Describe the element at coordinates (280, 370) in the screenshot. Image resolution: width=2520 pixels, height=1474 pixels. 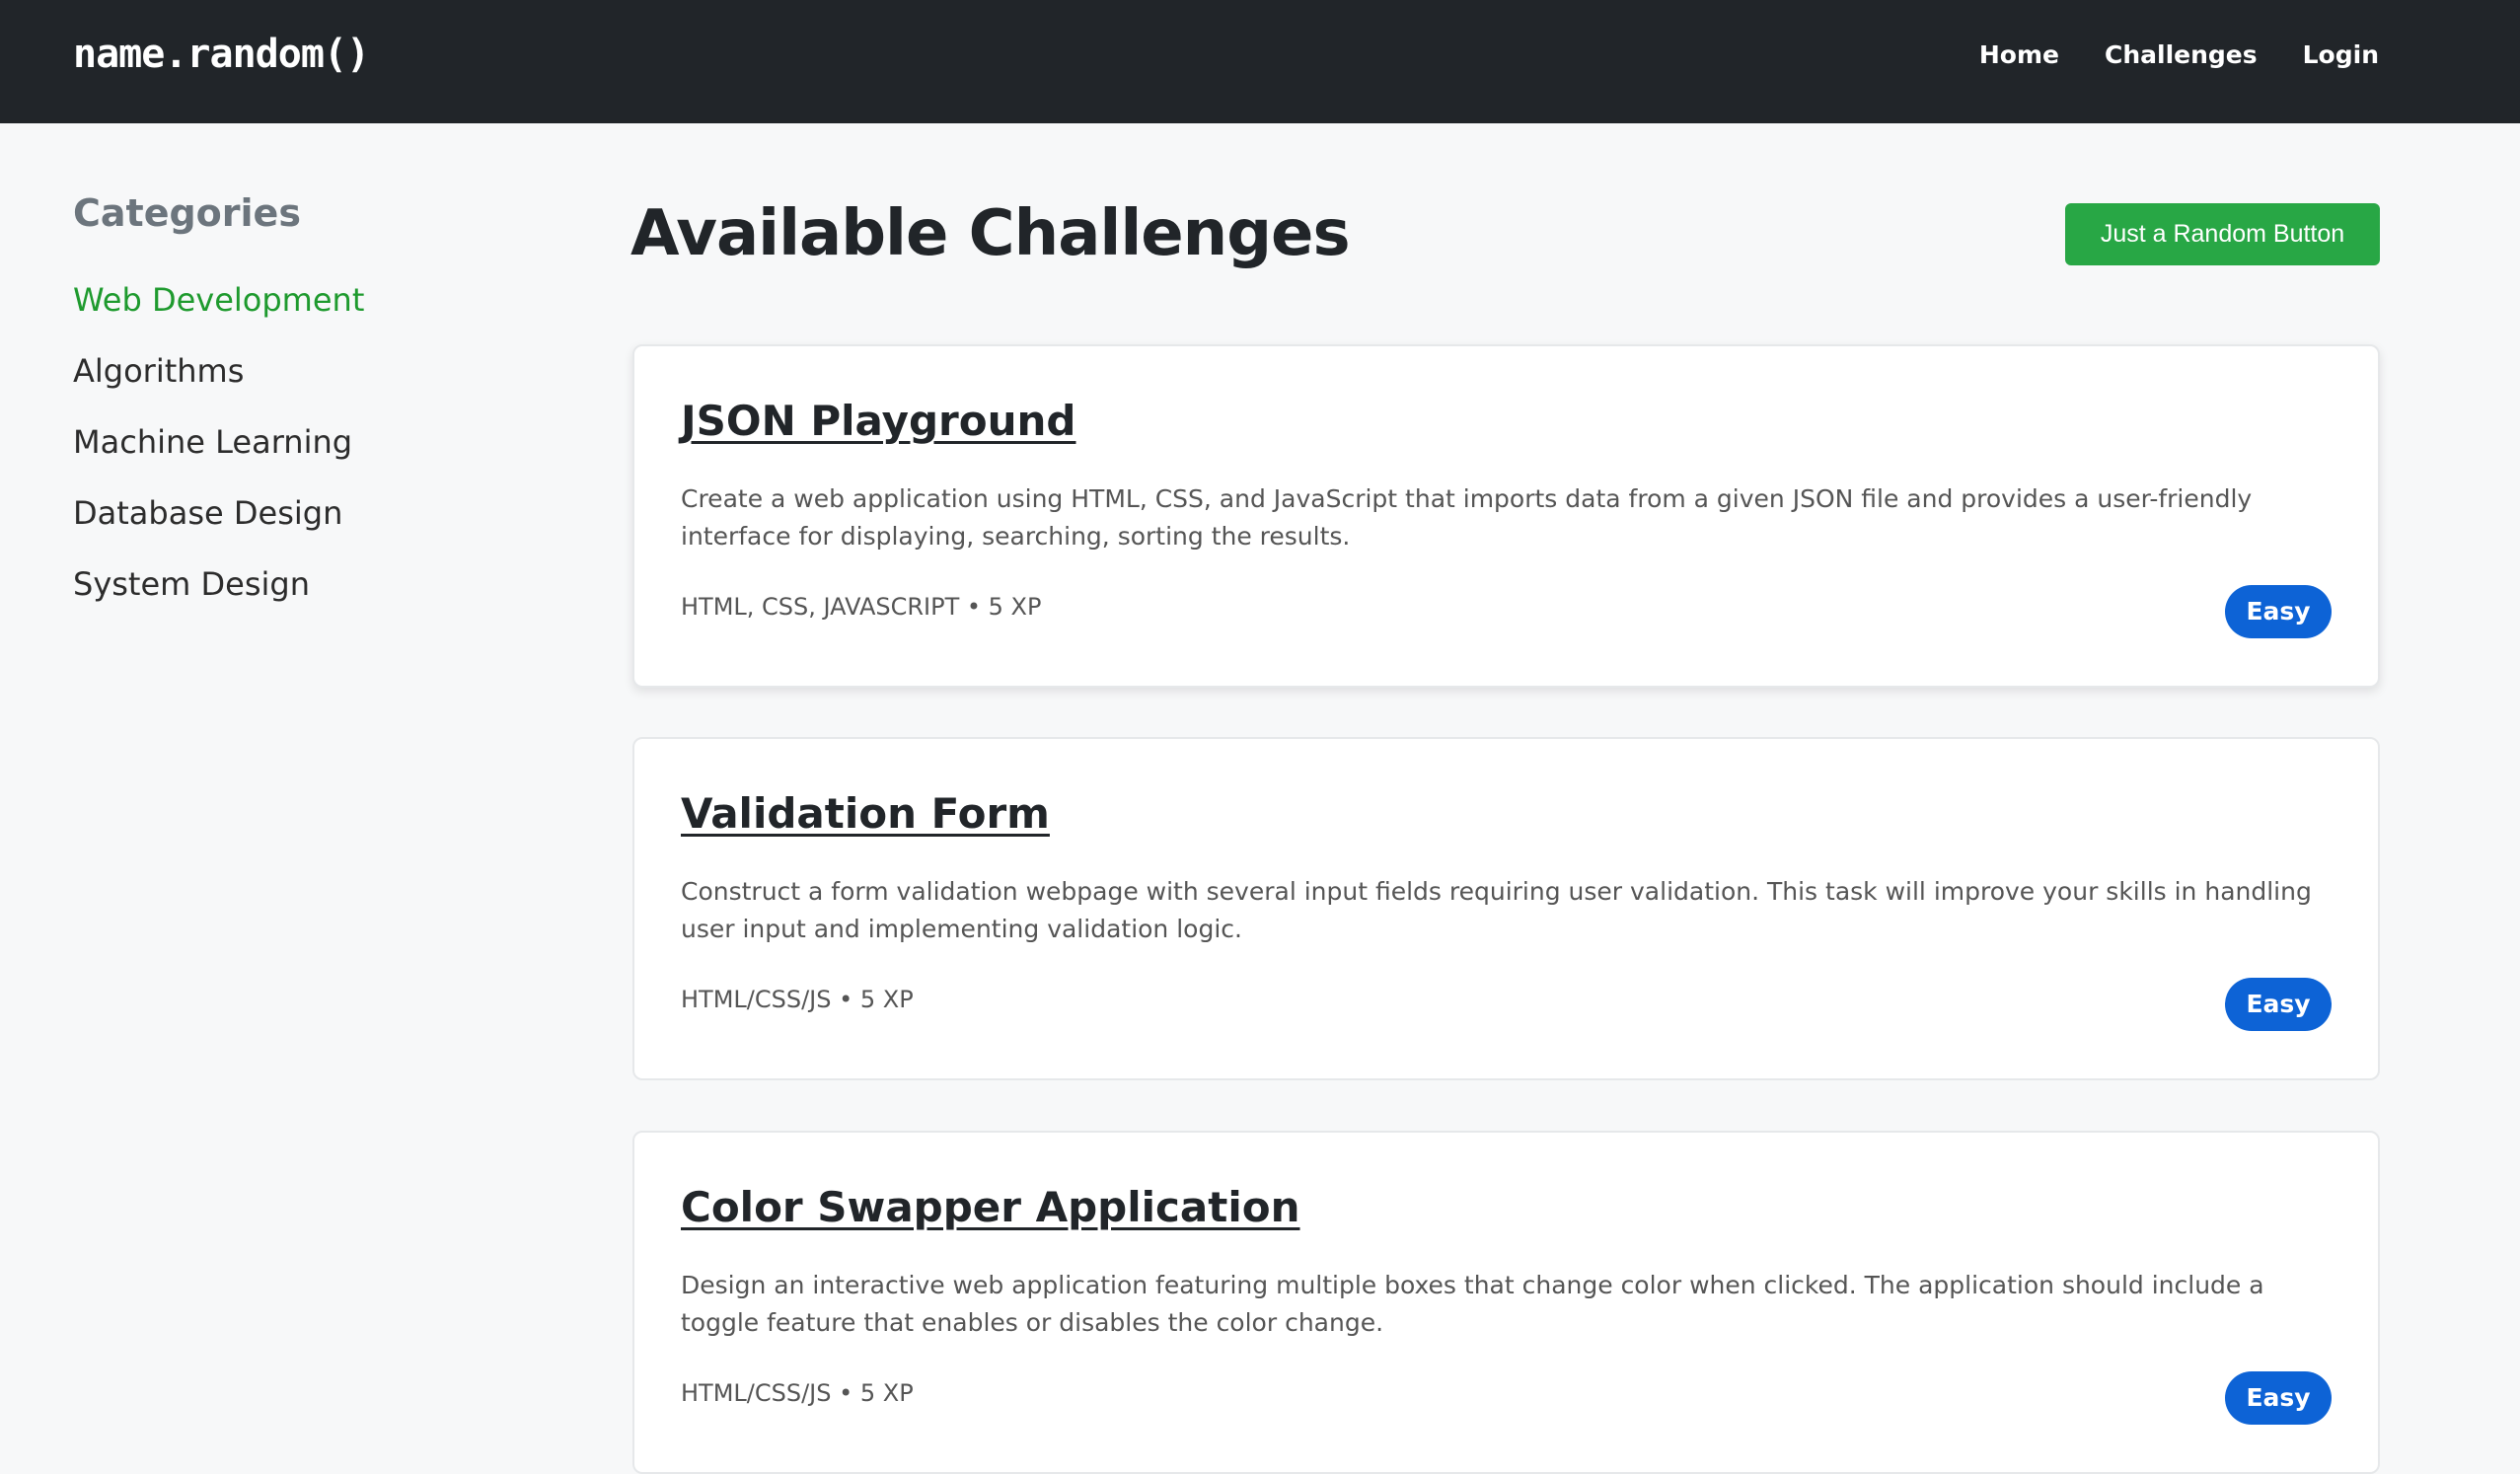
I see `sidebar-item-algorithms: Algorithms` at that location.